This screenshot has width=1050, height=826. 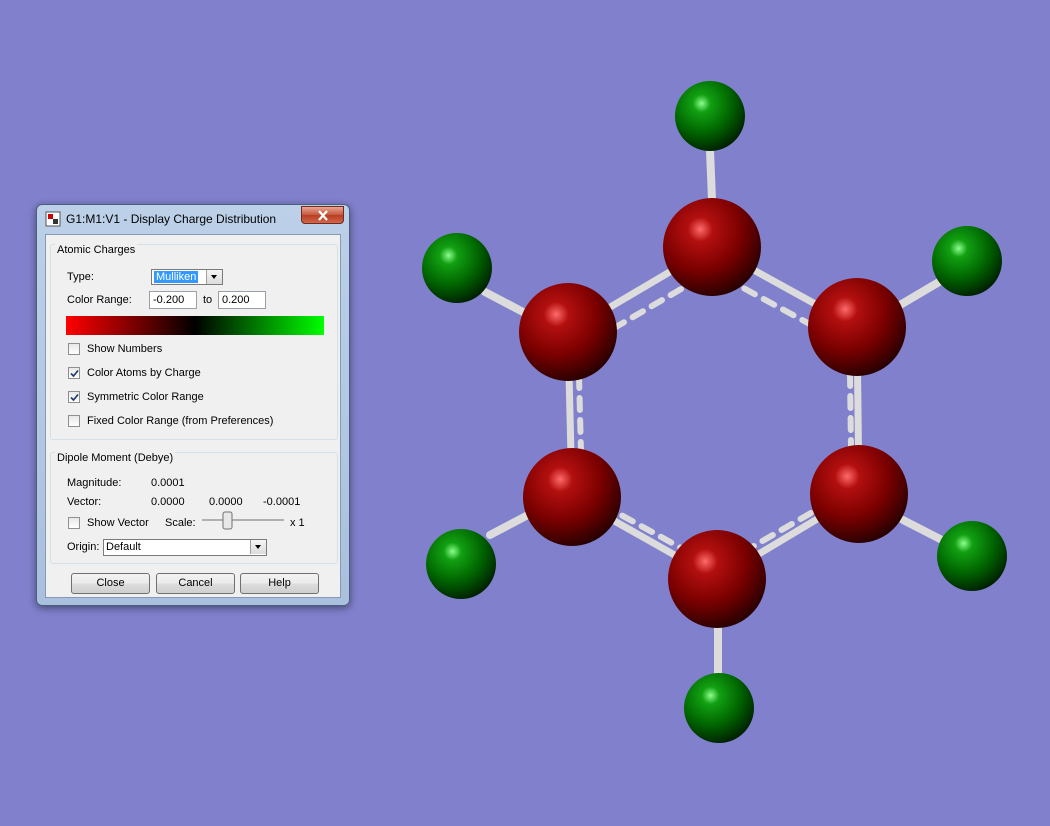 I want to click on title-bar: G1:M1:V1 - Display Charge Distribution, so click(x=193, y=219).